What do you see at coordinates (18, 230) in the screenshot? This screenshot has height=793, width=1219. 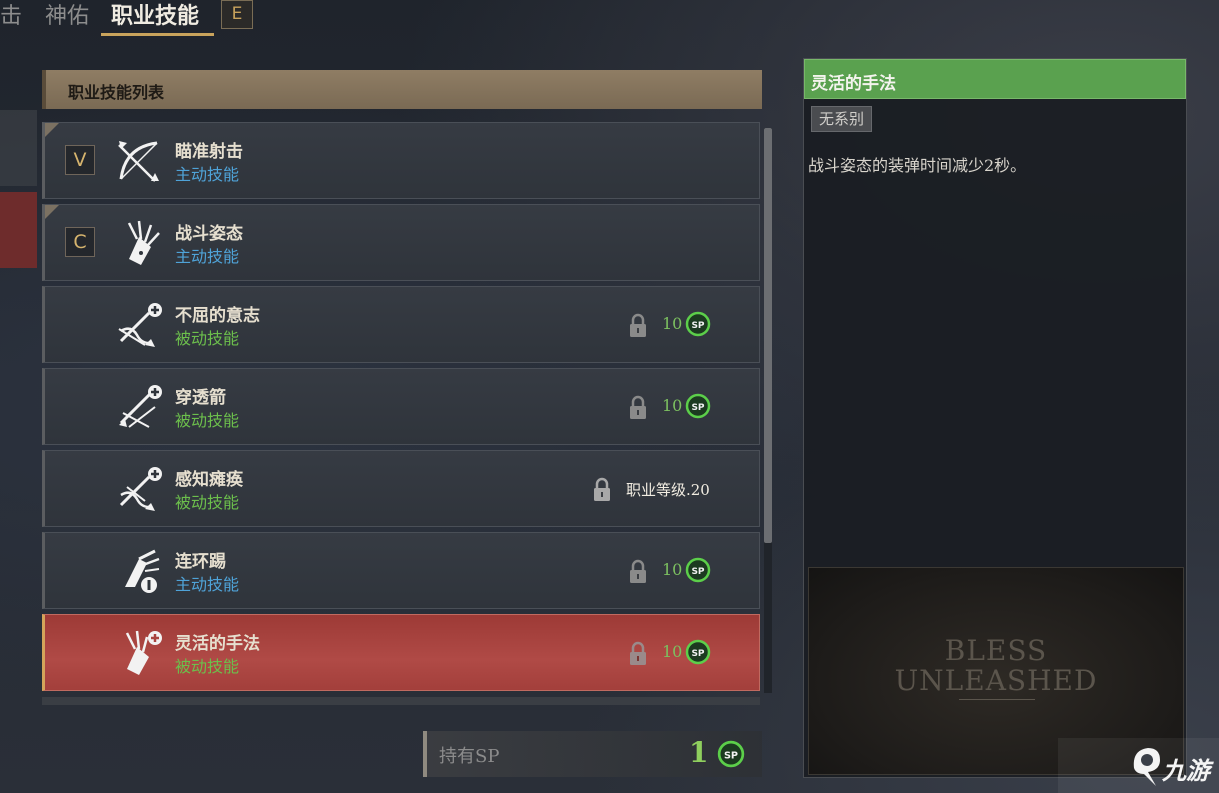 I see `side-panel-fragment-selected` at bounding box center [18, 230].